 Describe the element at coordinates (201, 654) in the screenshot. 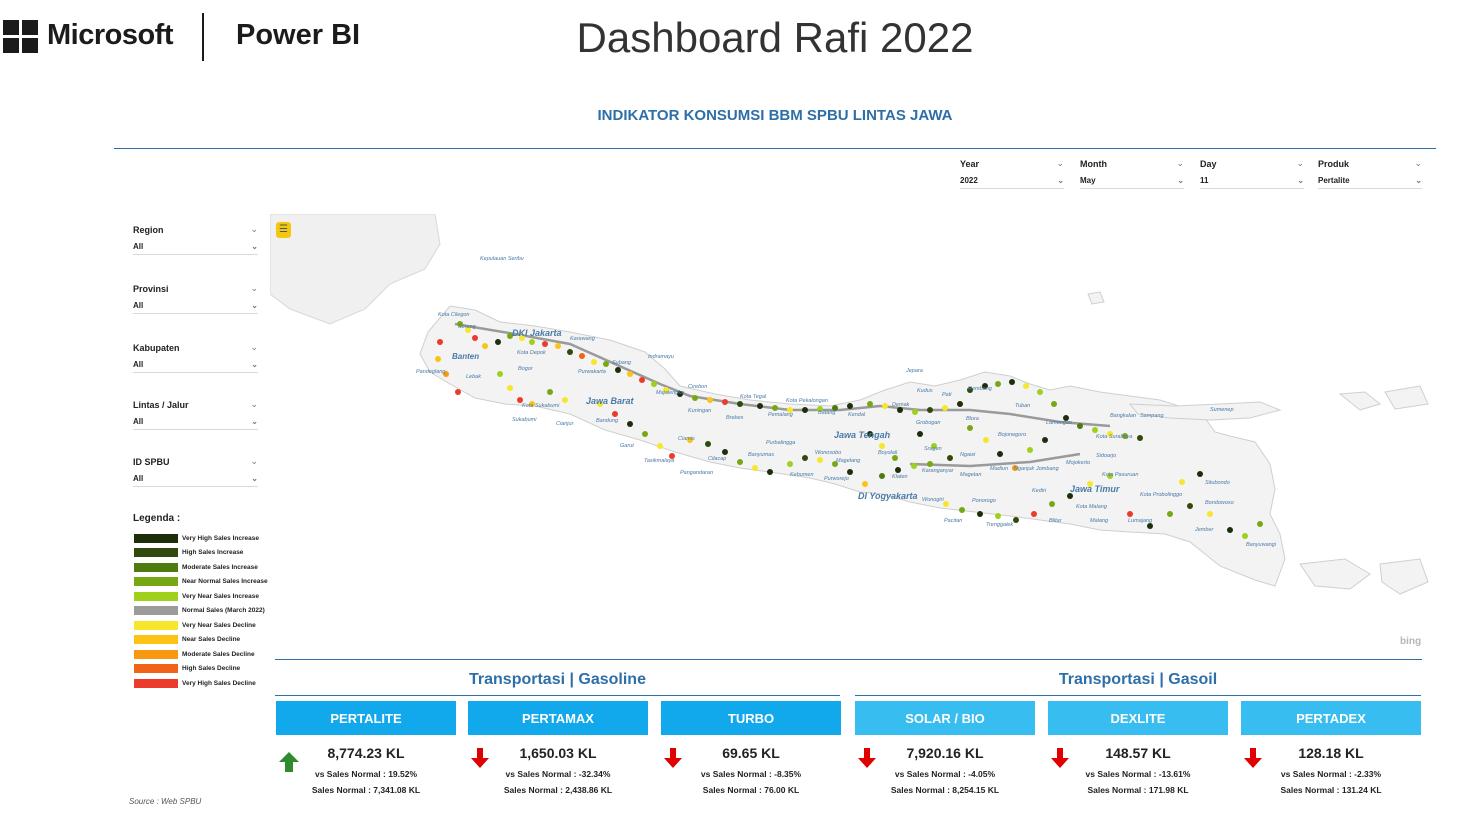

I see `legend-item: Moderate Sales Decline` at that location.